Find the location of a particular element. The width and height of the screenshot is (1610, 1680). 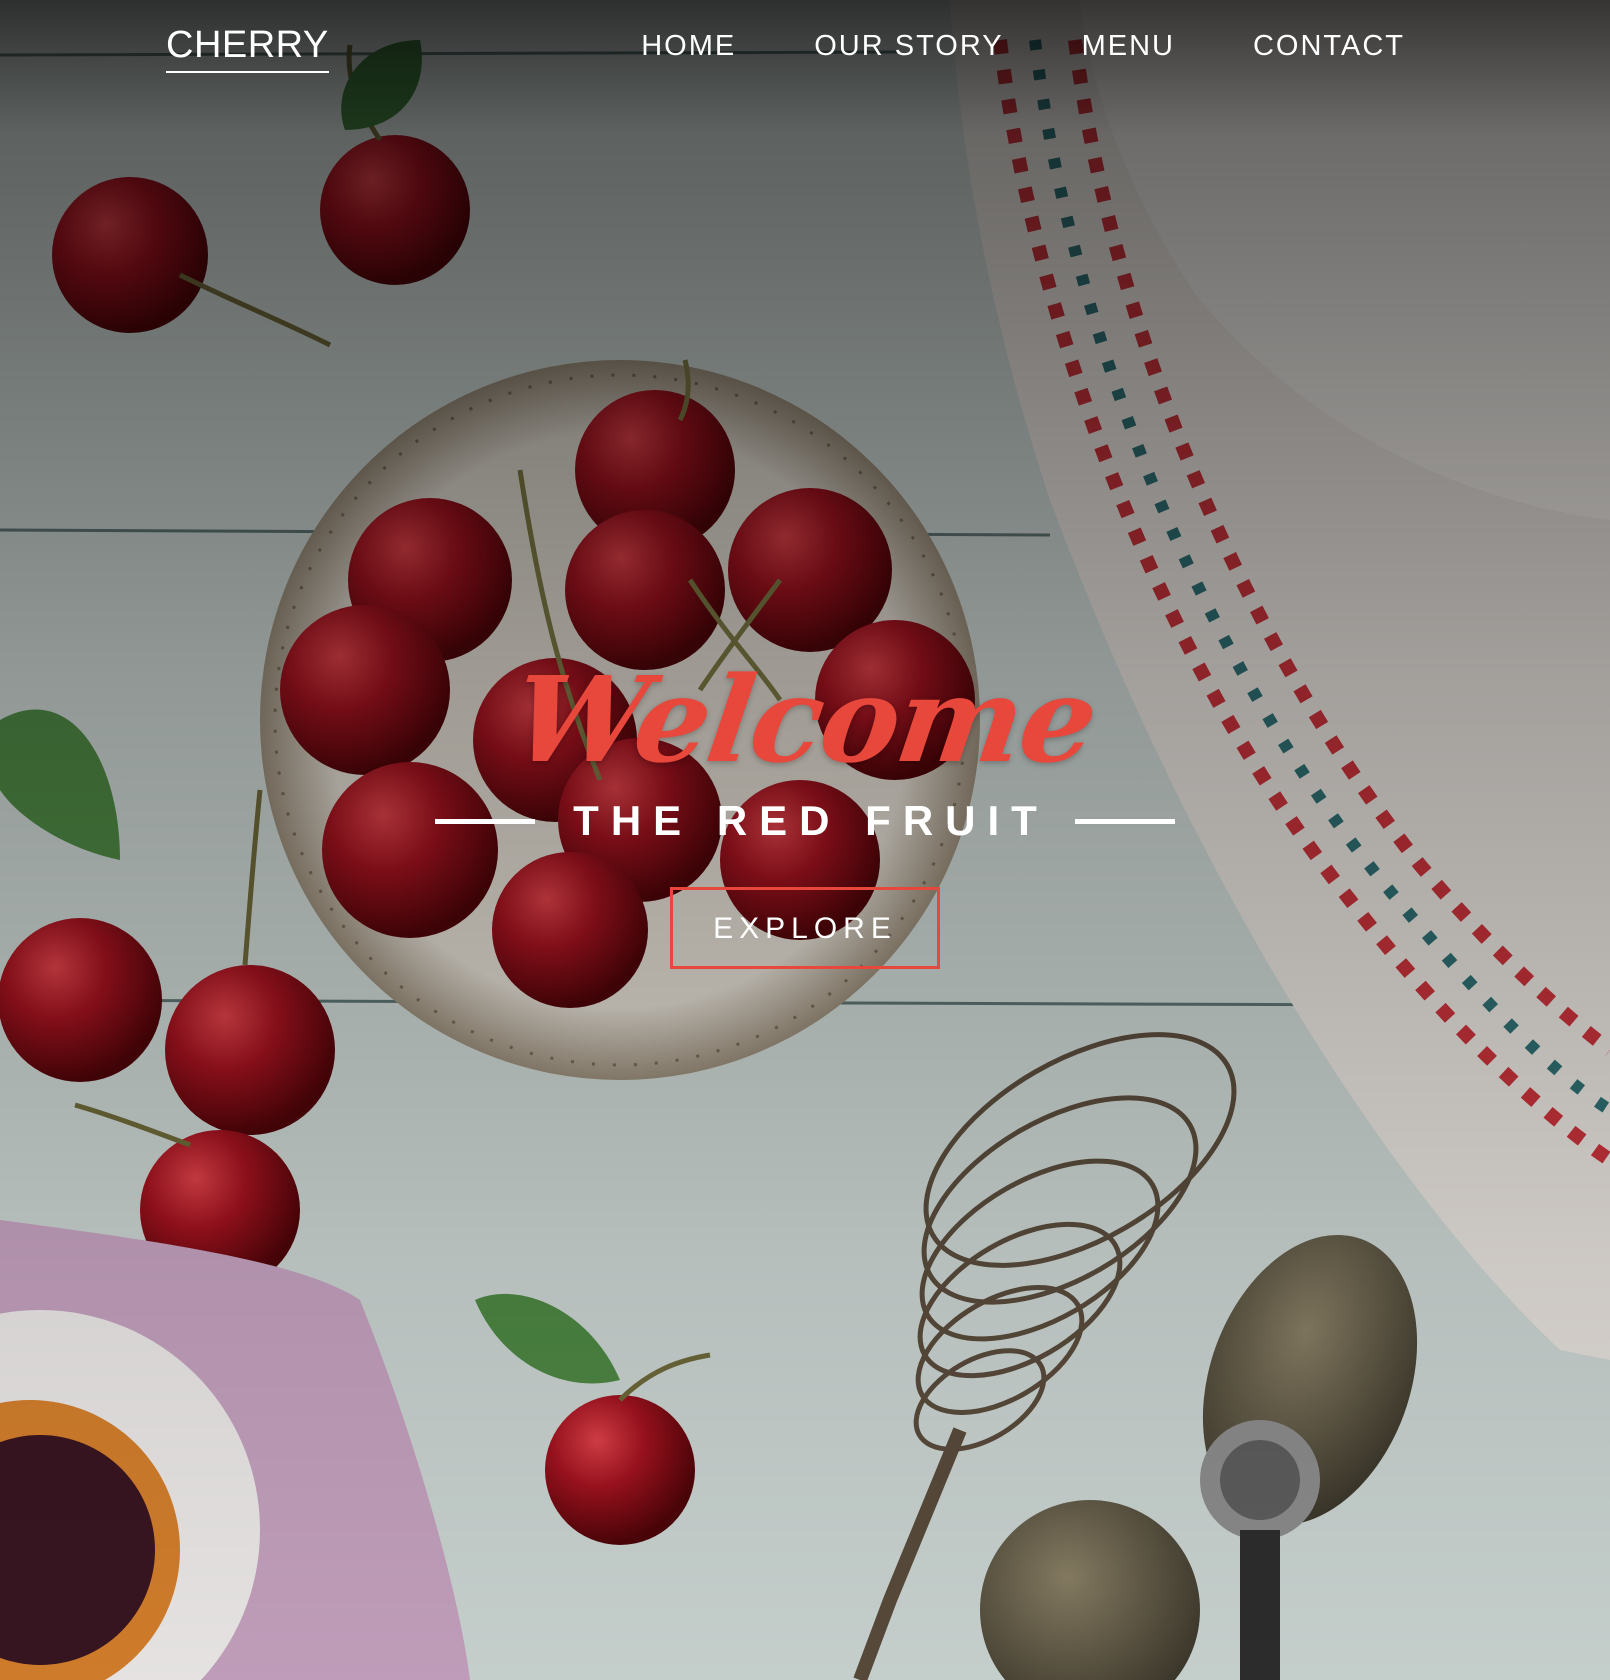

explore-button: EXPLORE is located at coordinates (805, 928).